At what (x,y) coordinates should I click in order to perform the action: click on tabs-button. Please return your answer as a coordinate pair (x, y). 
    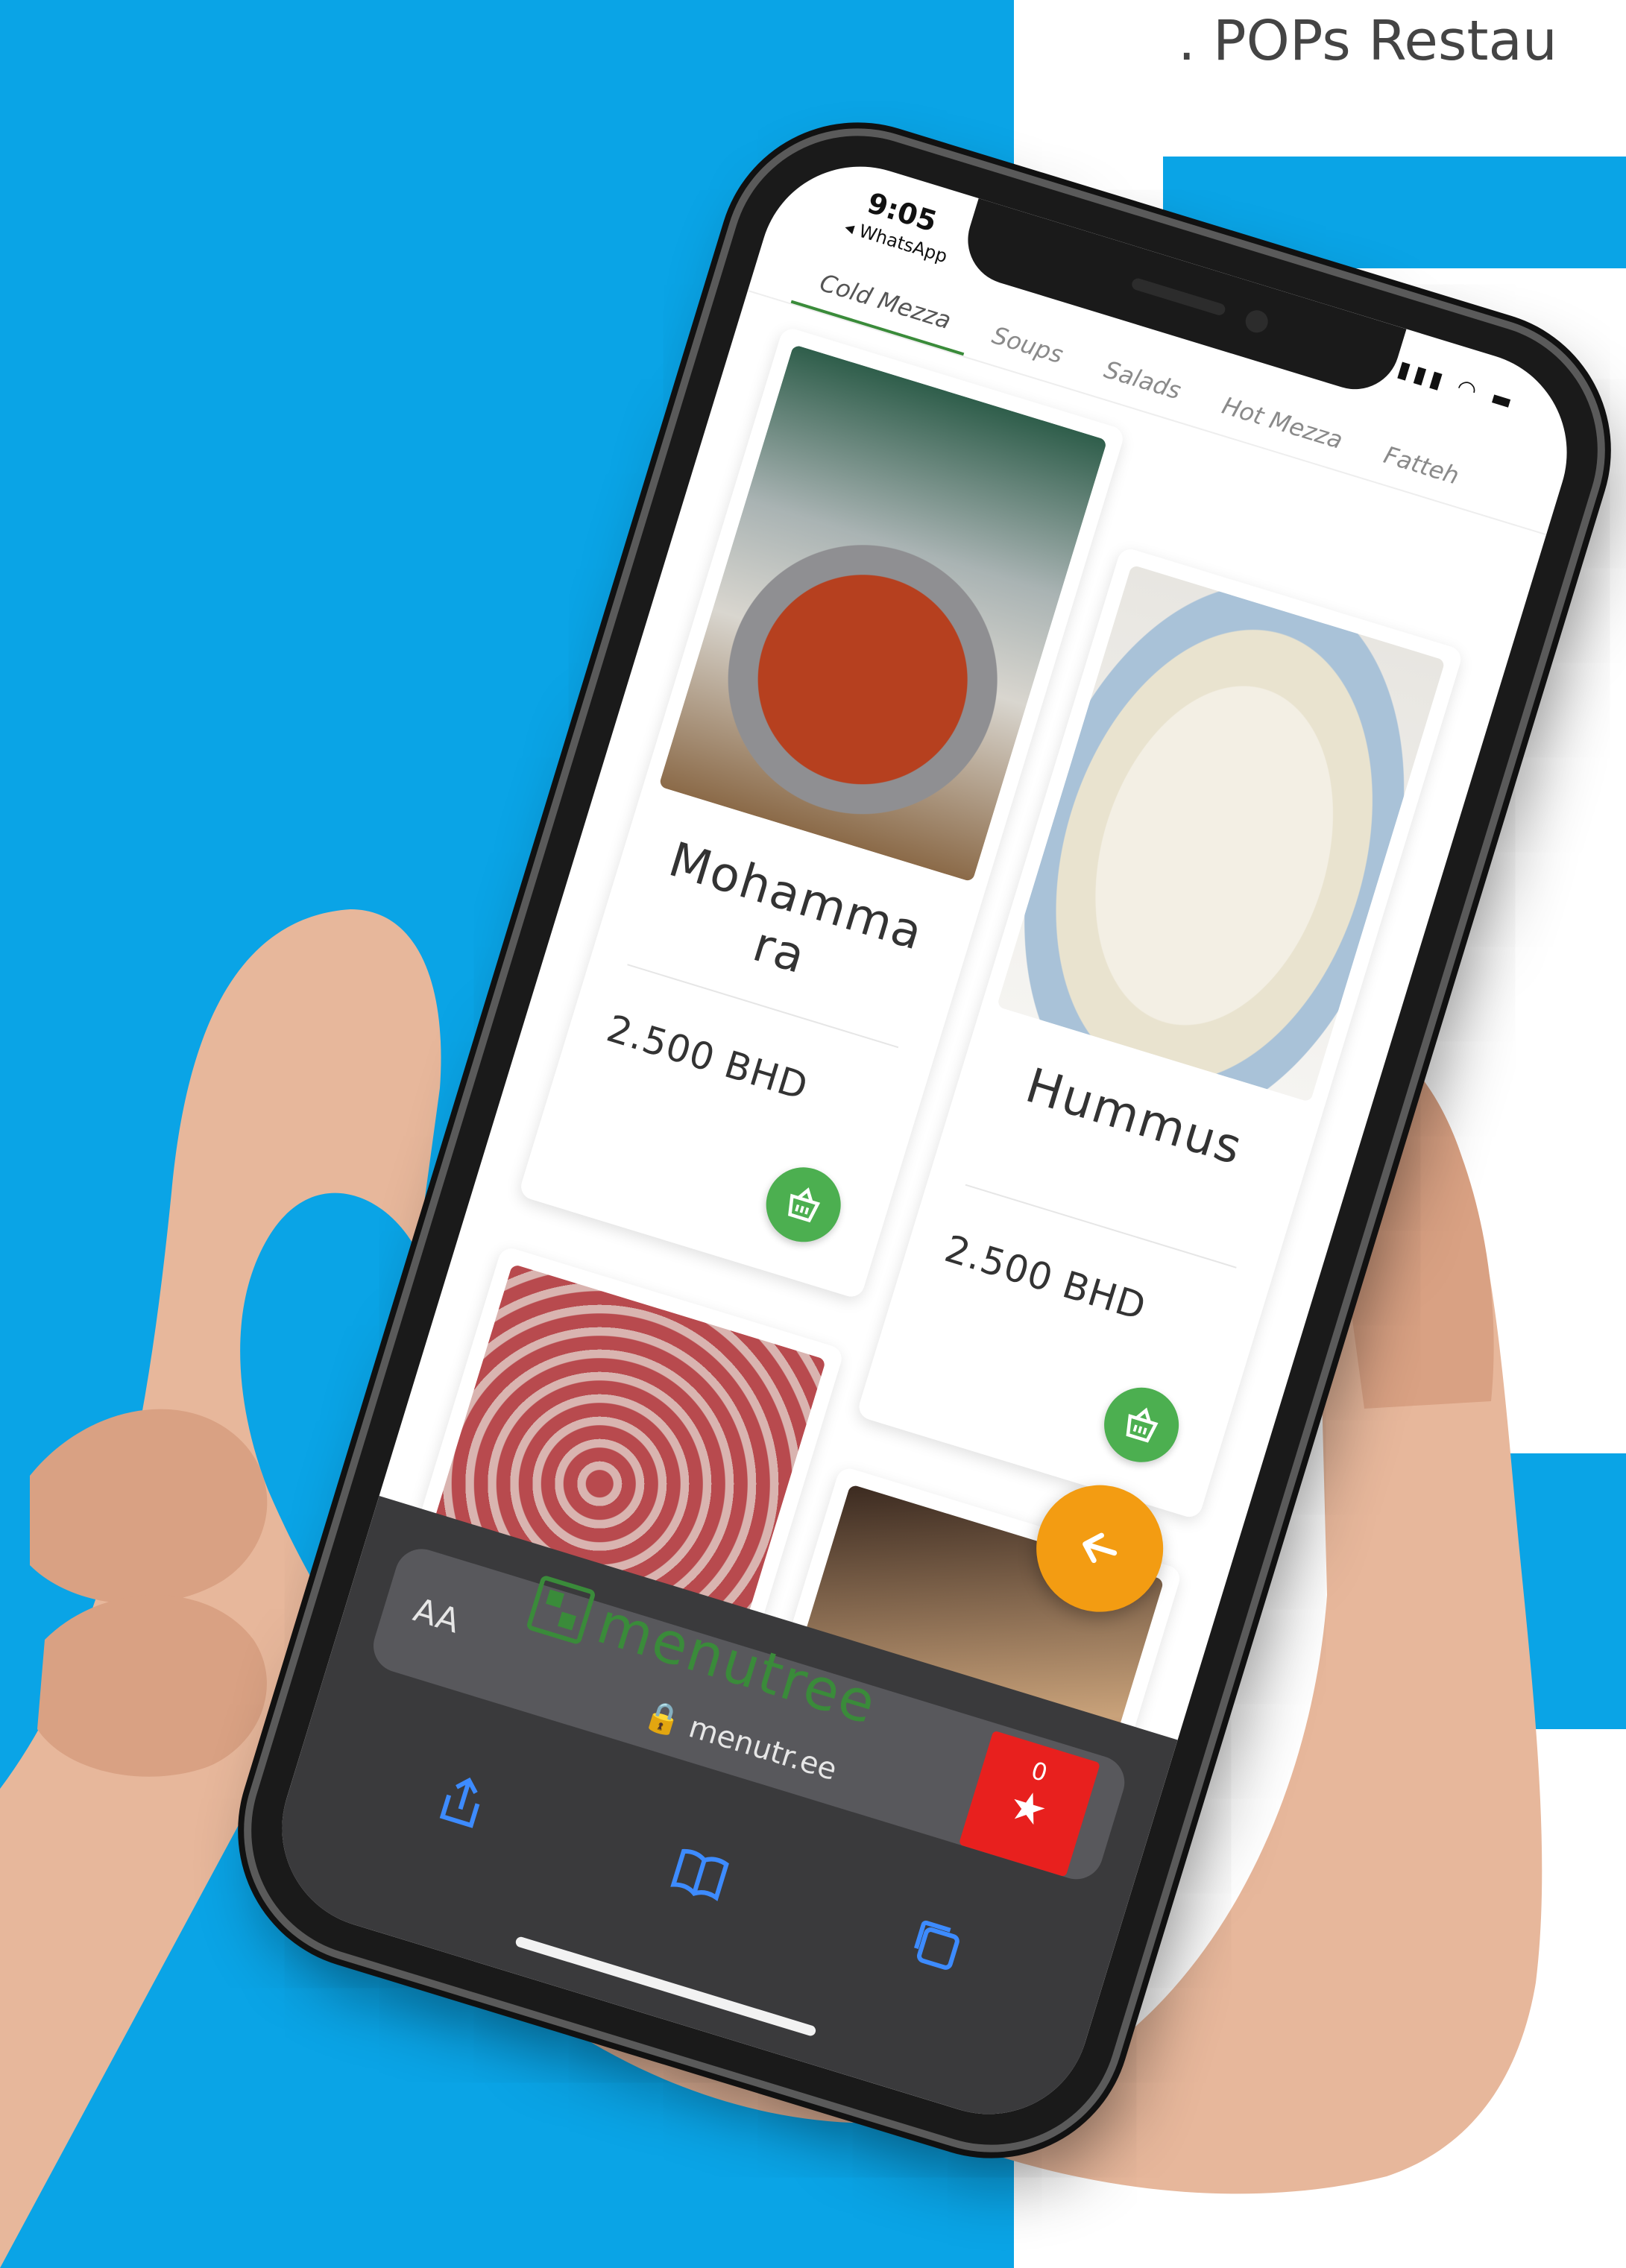
    Looking at the image, I should click on (937, 1947).